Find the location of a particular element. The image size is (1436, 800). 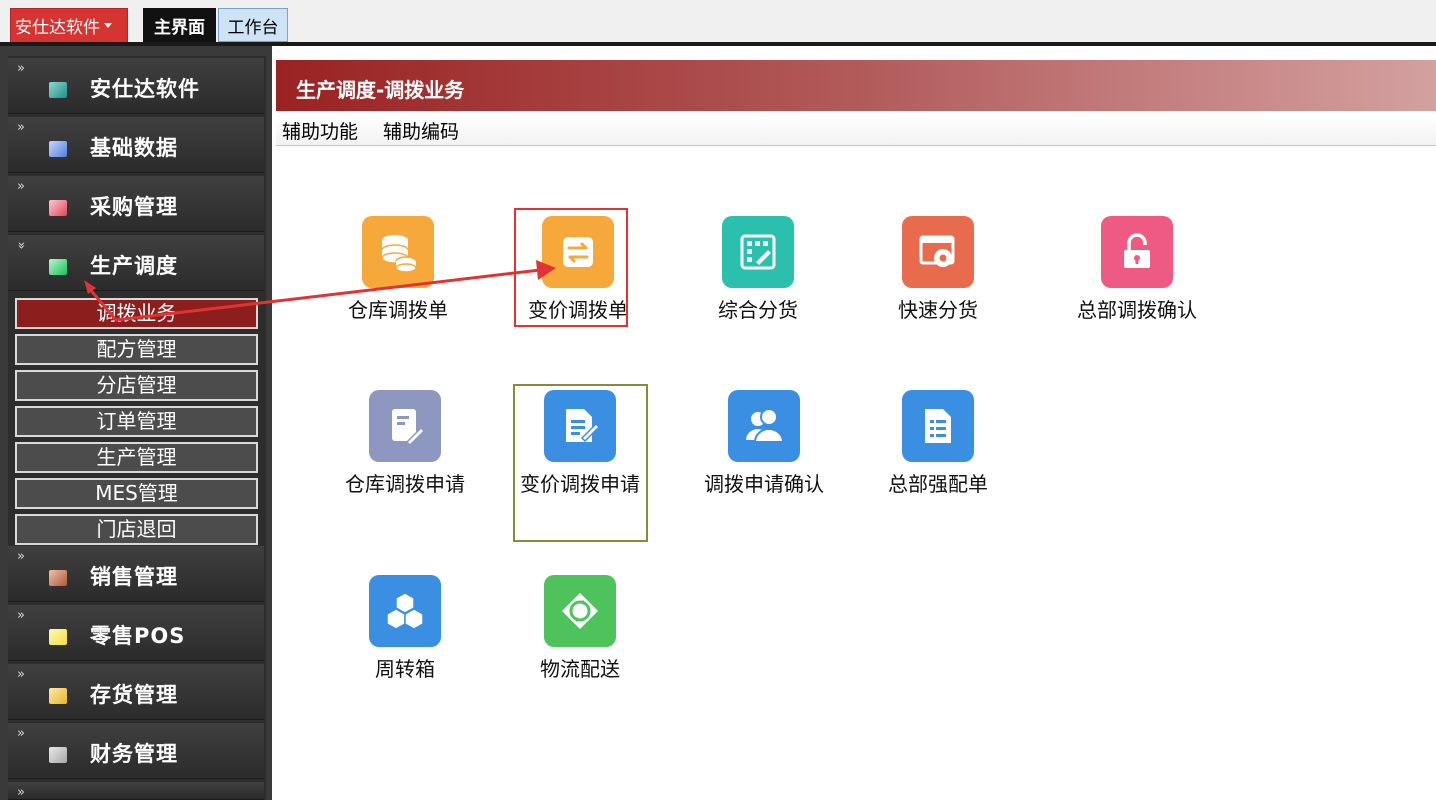

tile-hq-forced-allocation: 总部强配单 is located at coordinates (938, 443).